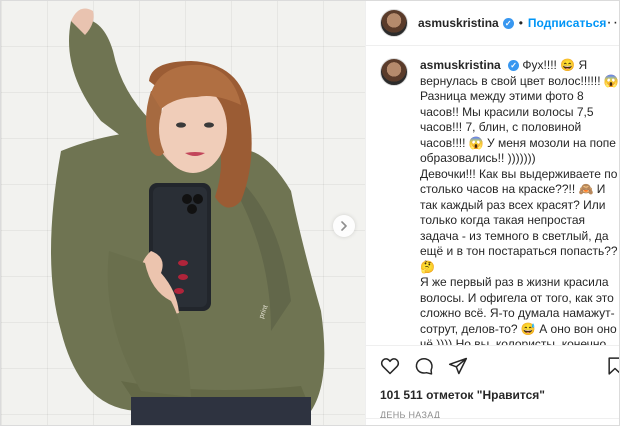  What do you see at coordinates (567, 23) in the screenshot?
I see `follow-button: Подписаться` at bounding box center [567, 23].